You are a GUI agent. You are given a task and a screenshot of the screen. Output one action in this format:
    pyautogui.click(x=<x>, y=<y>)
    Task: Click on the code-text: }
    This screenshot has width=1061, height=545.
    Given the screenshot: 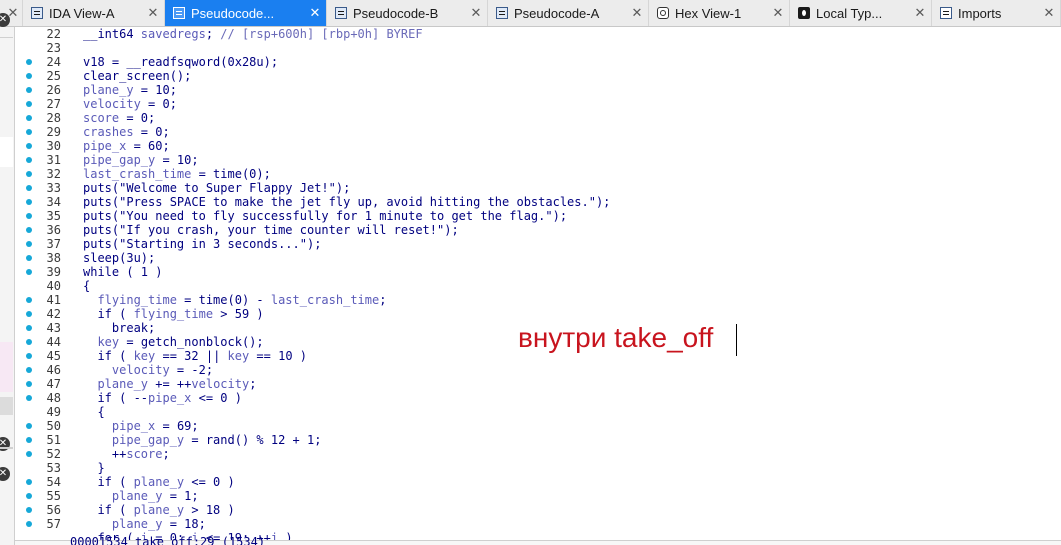 What is the action you would take?
    pyautogui.click(x=94, y=468)
    